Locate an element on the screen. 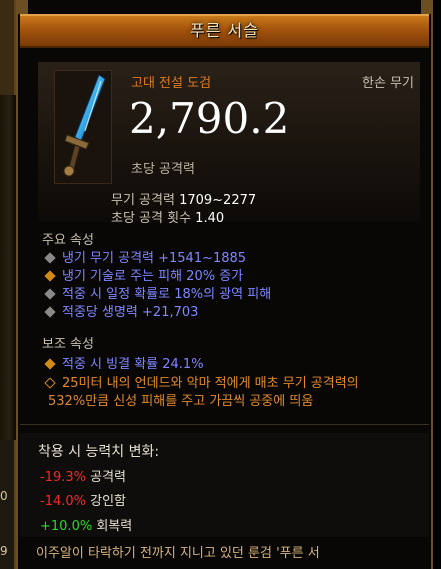 The image size is (441, 569). change-label: 강인함 is located at coordinates (108, 501).